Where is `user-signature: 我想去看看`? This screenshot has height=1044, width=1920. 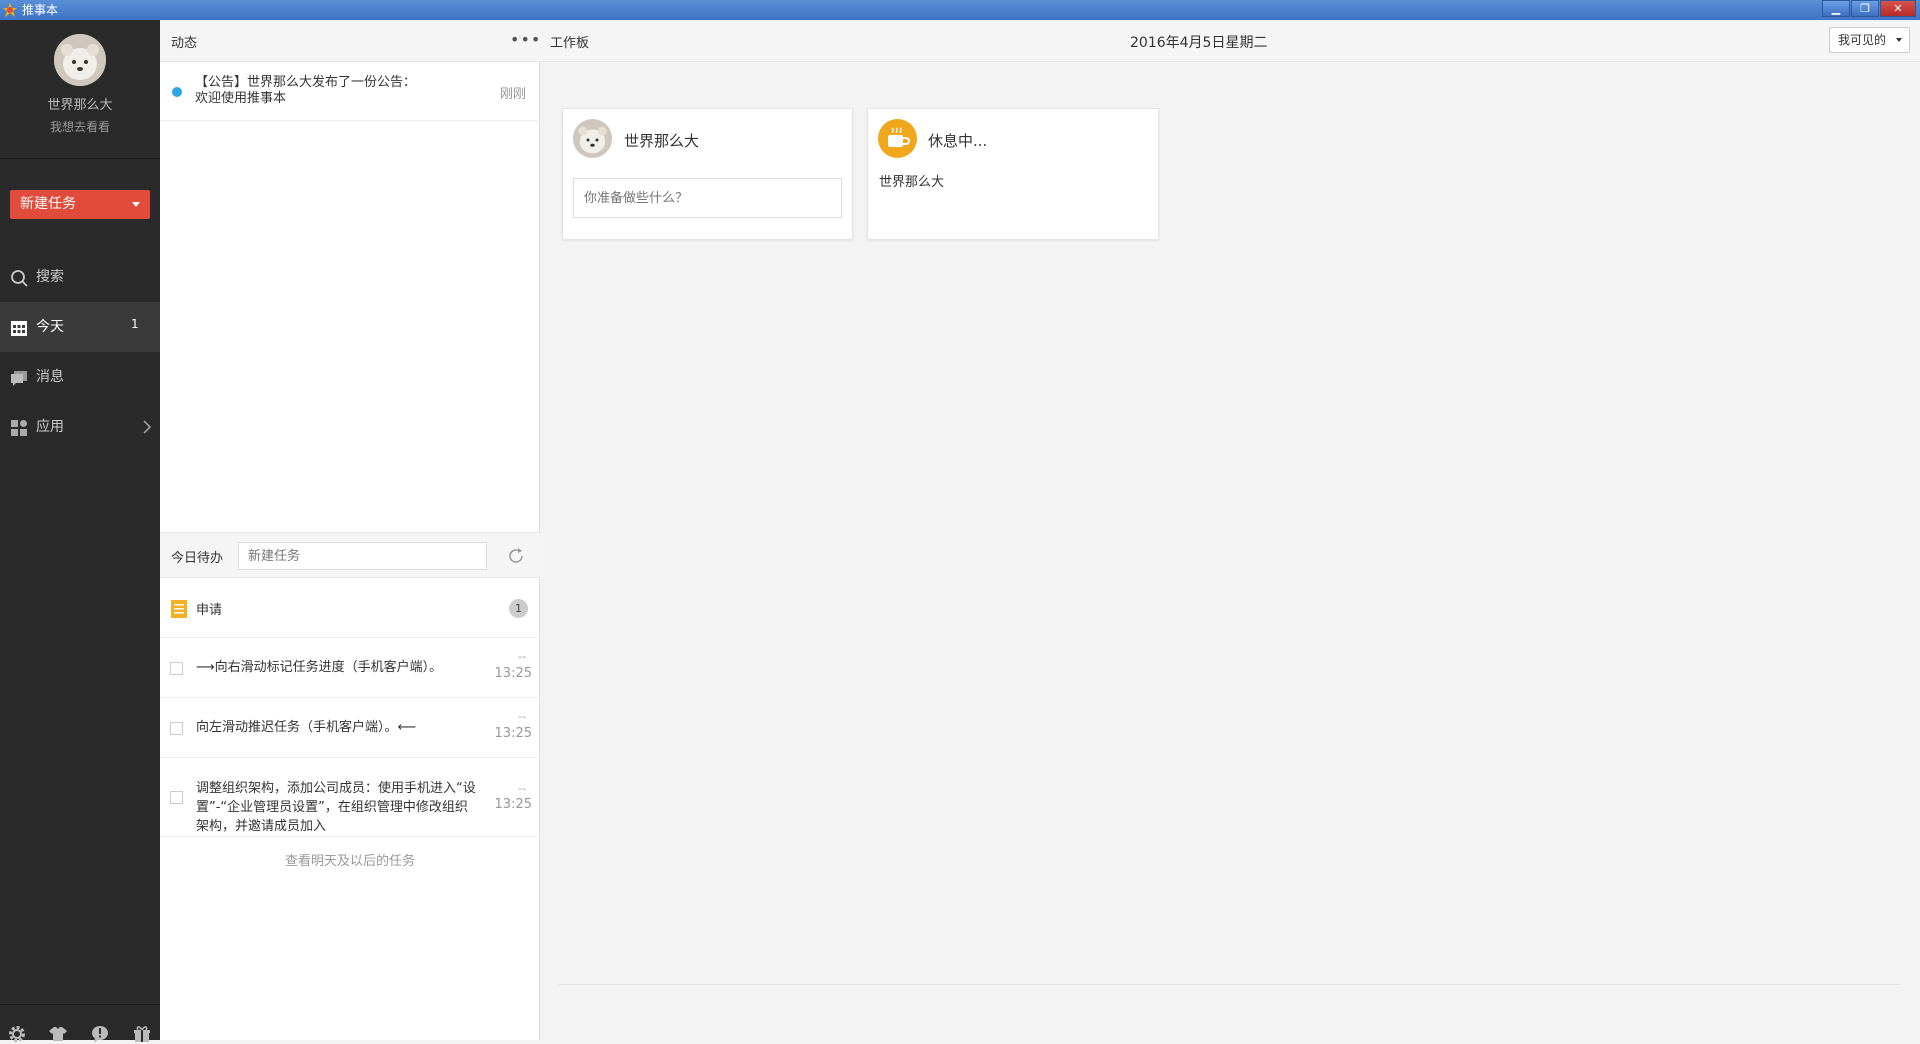 user-signature: 我想去看看 is located at coordinates (79, 127).